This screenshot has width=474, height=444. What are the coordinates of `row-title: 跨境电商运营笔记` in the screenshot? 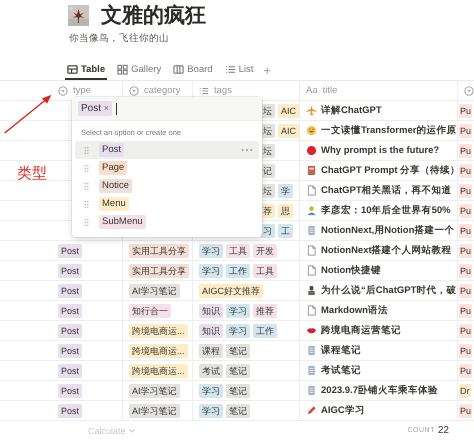 It's located at (361, 330).